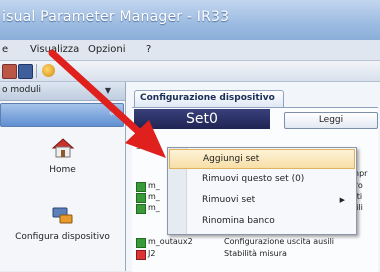  Describe the element at coordinates (9, 71) in the screenshot. I see `open-icon` at that location.